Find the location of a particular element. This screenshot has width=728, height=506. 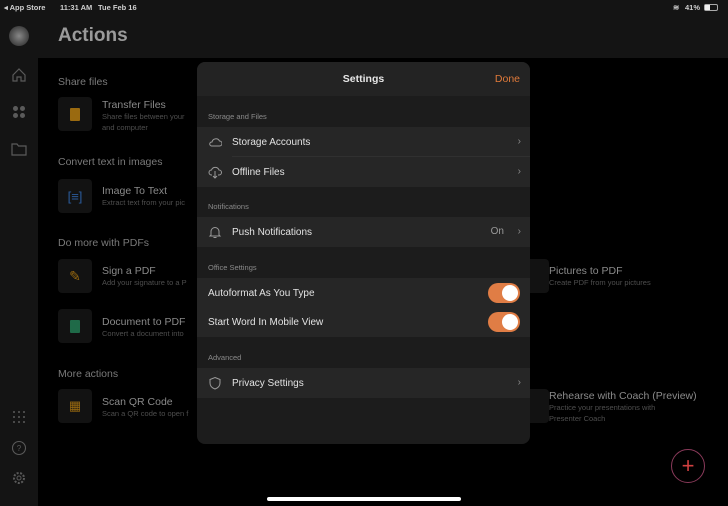

more-apps-icon is located at coordinates (19, 417).